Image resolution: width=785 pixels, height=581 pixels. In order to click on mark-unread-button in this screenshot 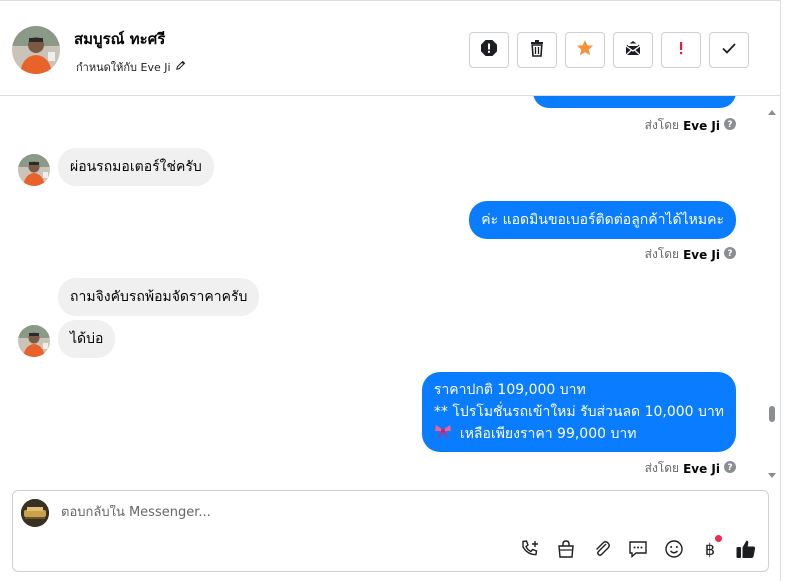, I will do `click(633, 50)`.